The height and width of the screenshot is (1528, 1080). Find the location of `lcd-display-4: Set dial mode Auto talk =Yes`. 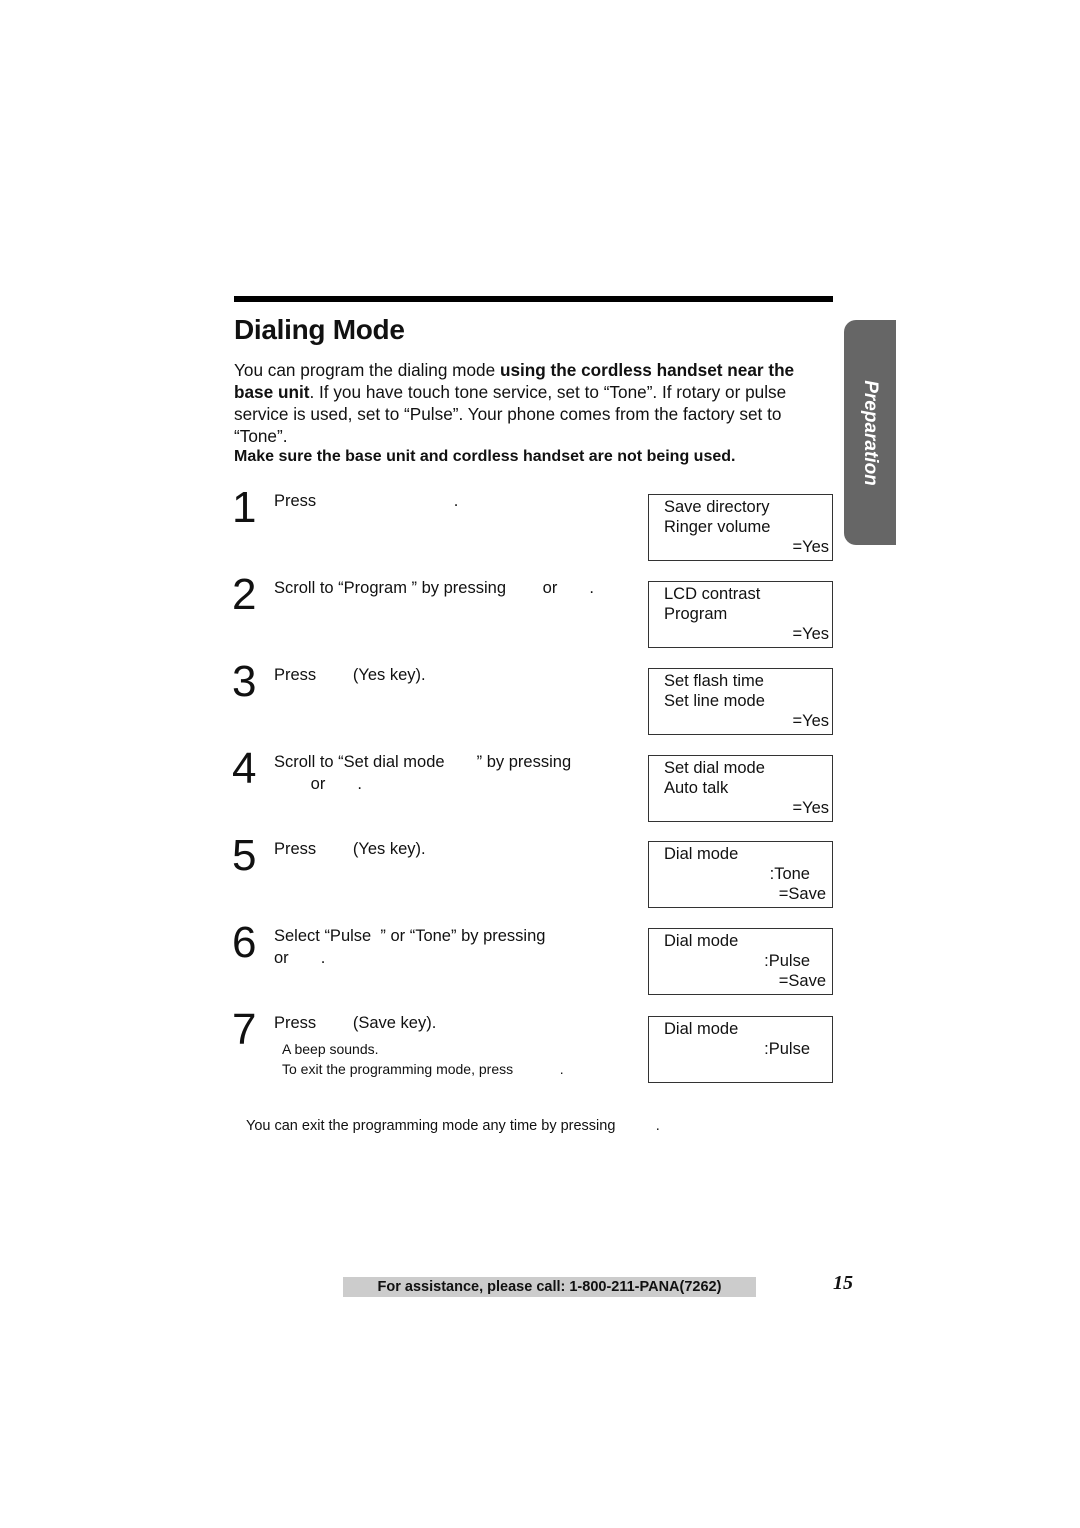

lcd-display-4: Set dial mode Auto talk =Yes is located at coordinates (740, 788).